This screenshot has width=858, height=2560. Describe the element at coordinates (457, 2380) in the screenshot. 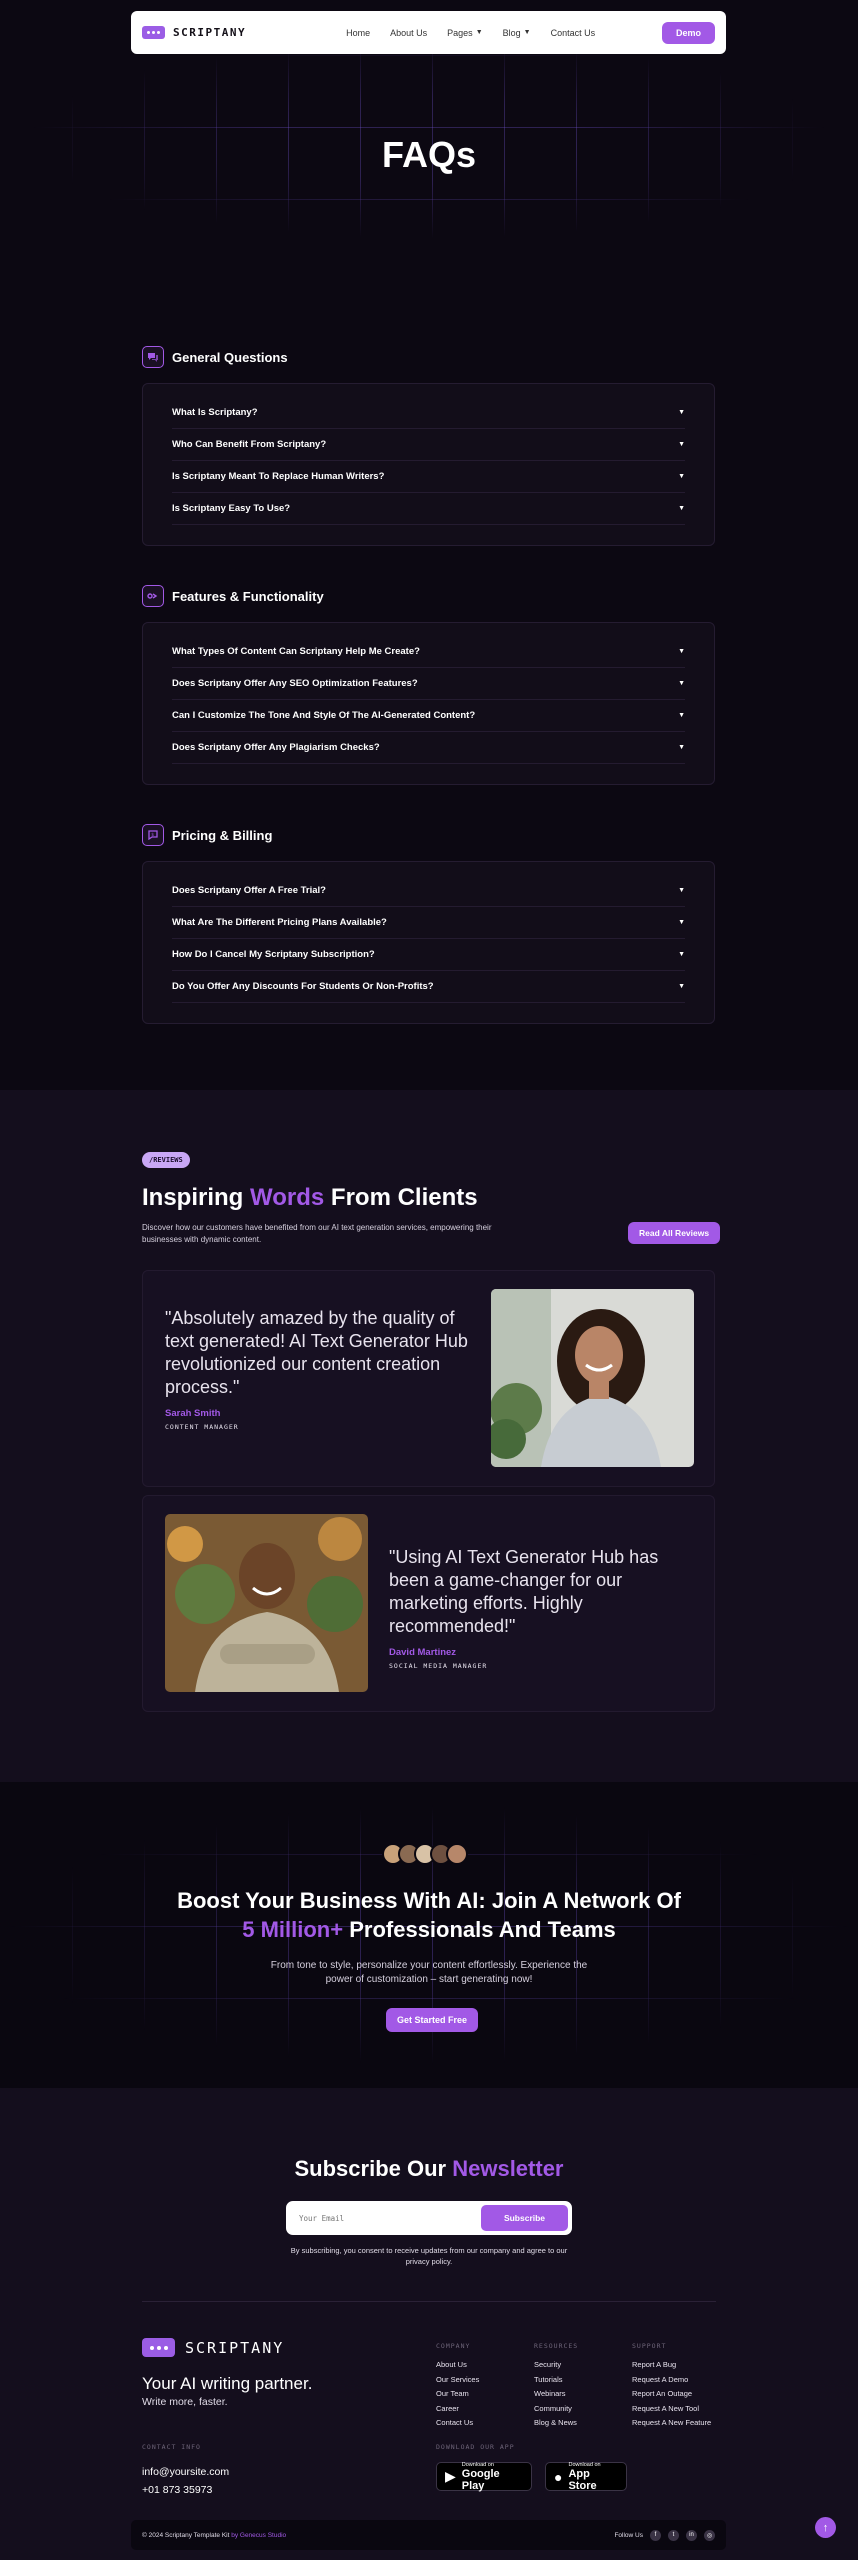

I see `footer-link: Our Services` at that location.